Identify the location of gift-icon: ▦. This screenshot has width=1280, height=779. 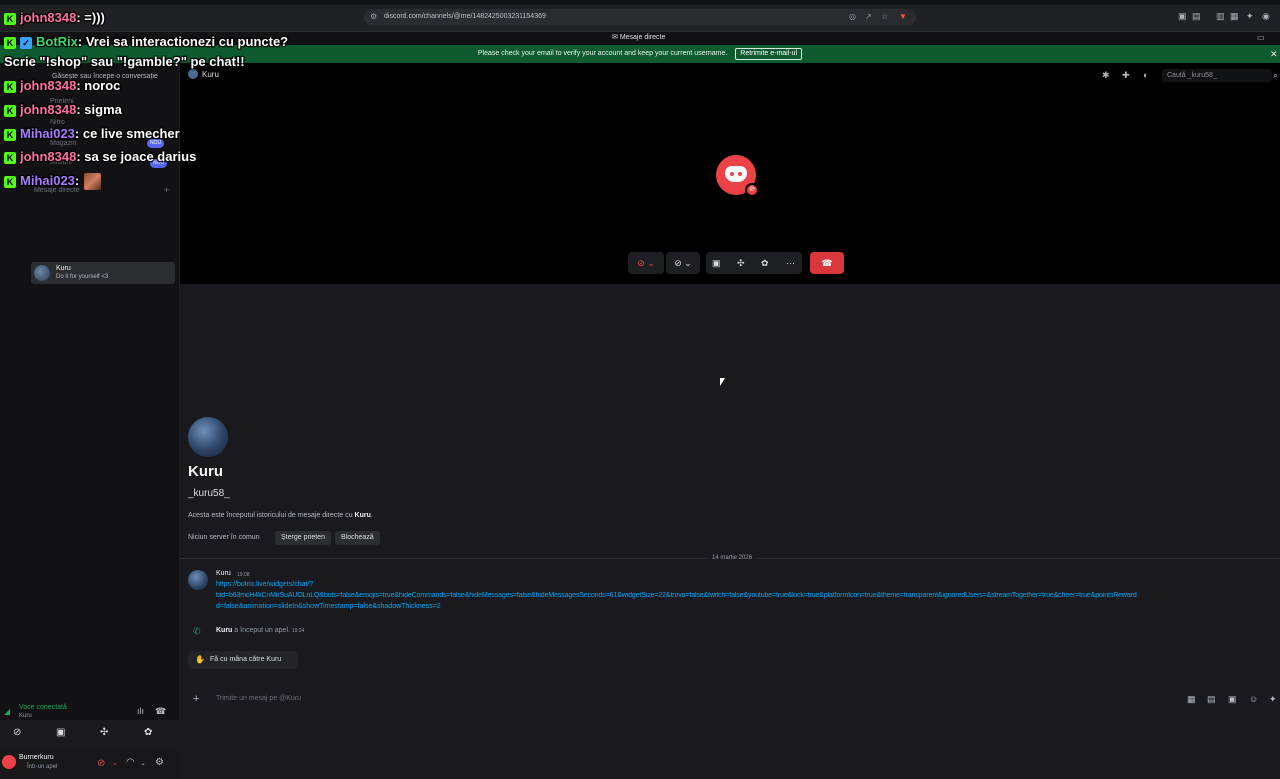
(1191, 699).